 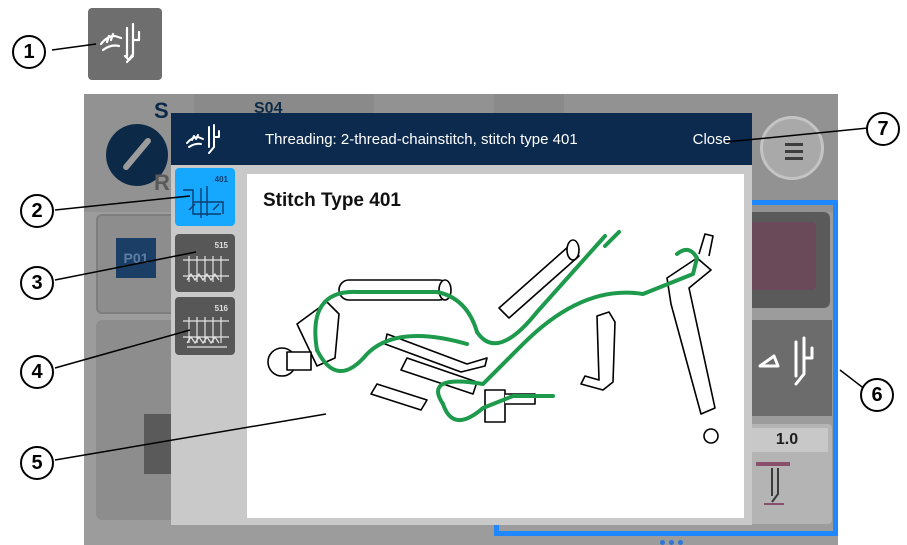 What do you see at coordinates (792, 148) in the screenshot?
I see `hamburger-menu-icon` at bounding box center [792, 148].